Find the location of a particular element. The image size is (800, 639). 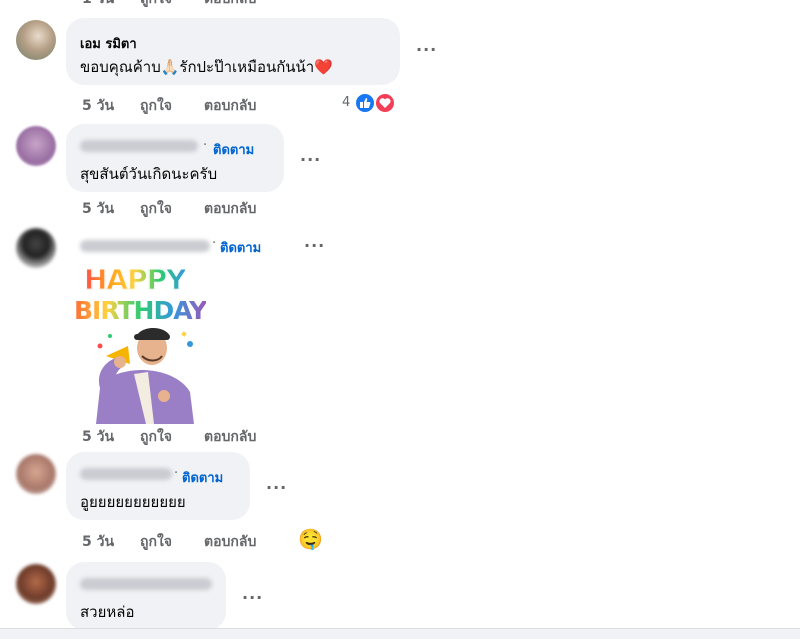

comment-text: ขอบคุณค้าบ🙏🏻รักปะป๊าเหมือนกันน้า❤️ is located at coordinates (206, 67).